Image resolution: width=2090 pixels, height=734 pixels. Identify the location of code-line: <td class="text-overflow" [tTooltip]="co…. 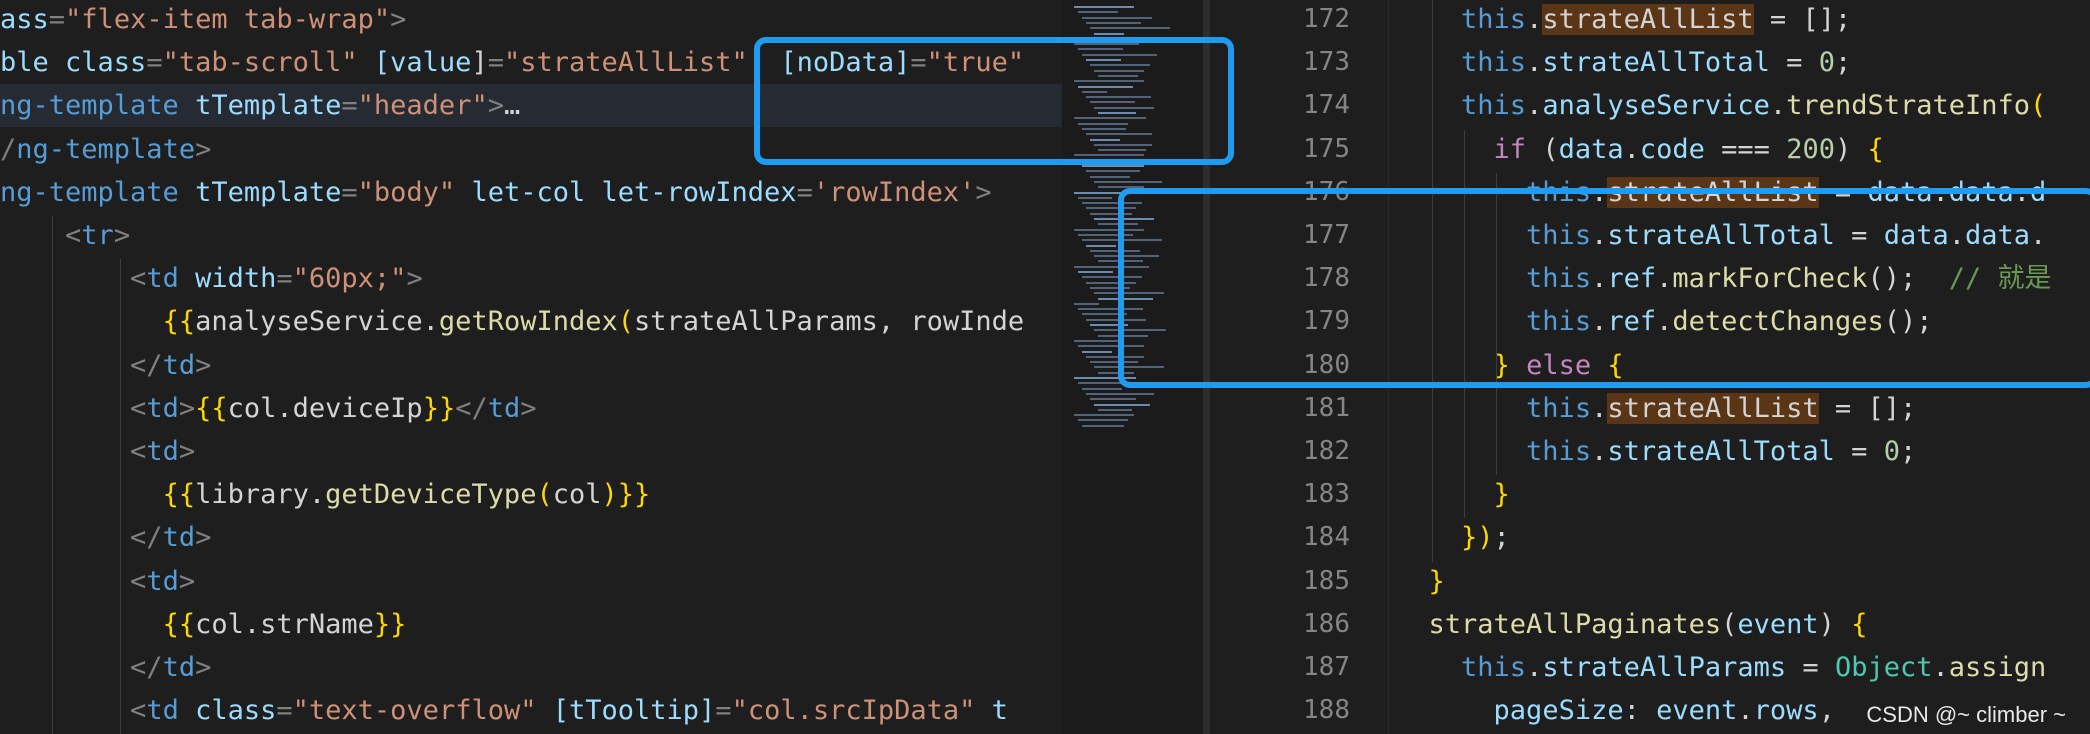
(531, 710).